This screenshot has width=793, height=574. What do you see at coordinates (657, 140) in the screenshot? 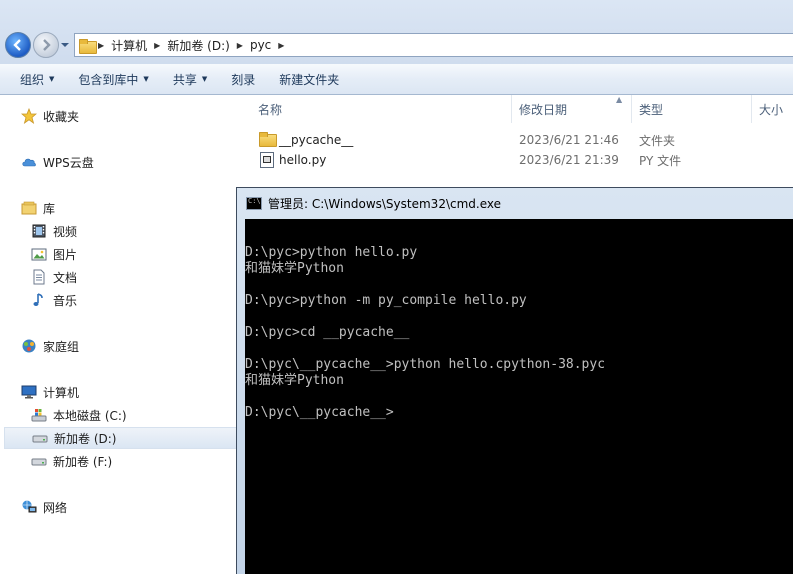
I see `file-type: 文件夹` at bounding box center [657, 140].